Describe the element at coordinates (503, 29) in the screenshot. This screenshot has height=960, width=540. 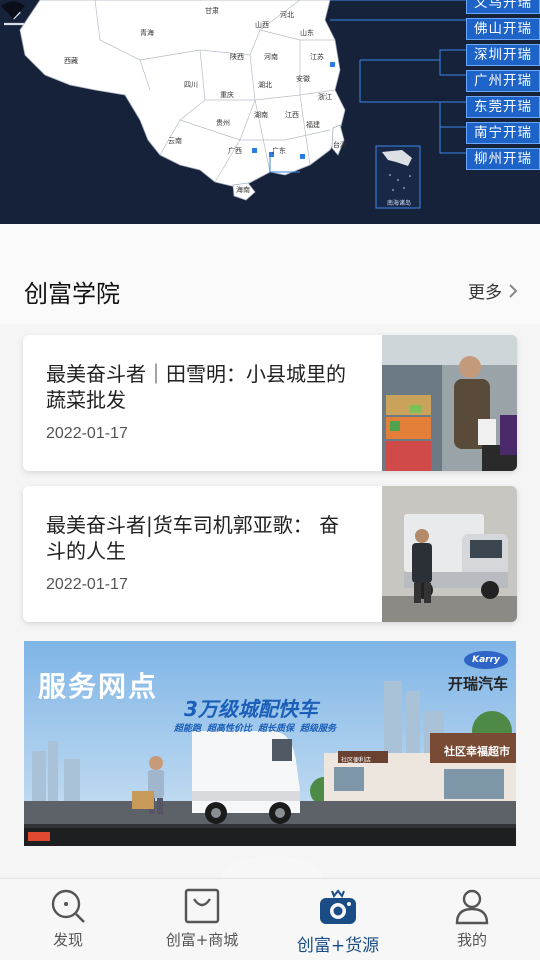
I see `city-tag-foshan: 佛山开瑞` at that location.